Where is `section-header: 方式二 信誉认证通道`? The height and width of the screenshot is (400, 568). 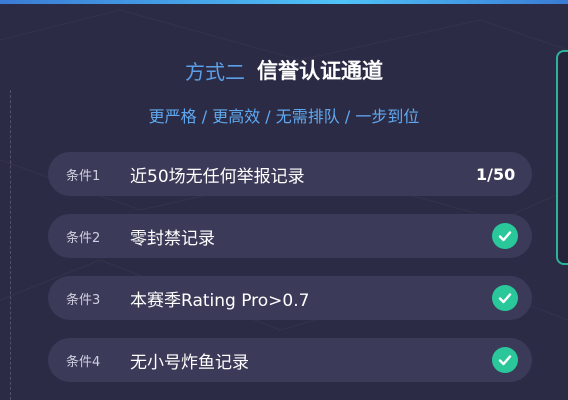
section-header: 方式二 信誉认证通道 is located at coordinates (284, 70).